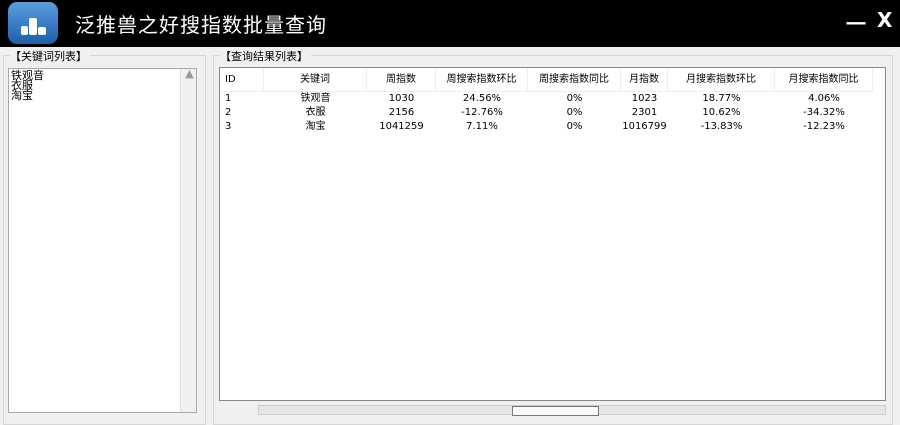 This screenshot has height=425, width=900. What do you see at coordinates (450, 23) in the screenshot?
I see `title-bar: 泛推兽之好搜指数批量查询 一 X` at bounding box center [450, 23].